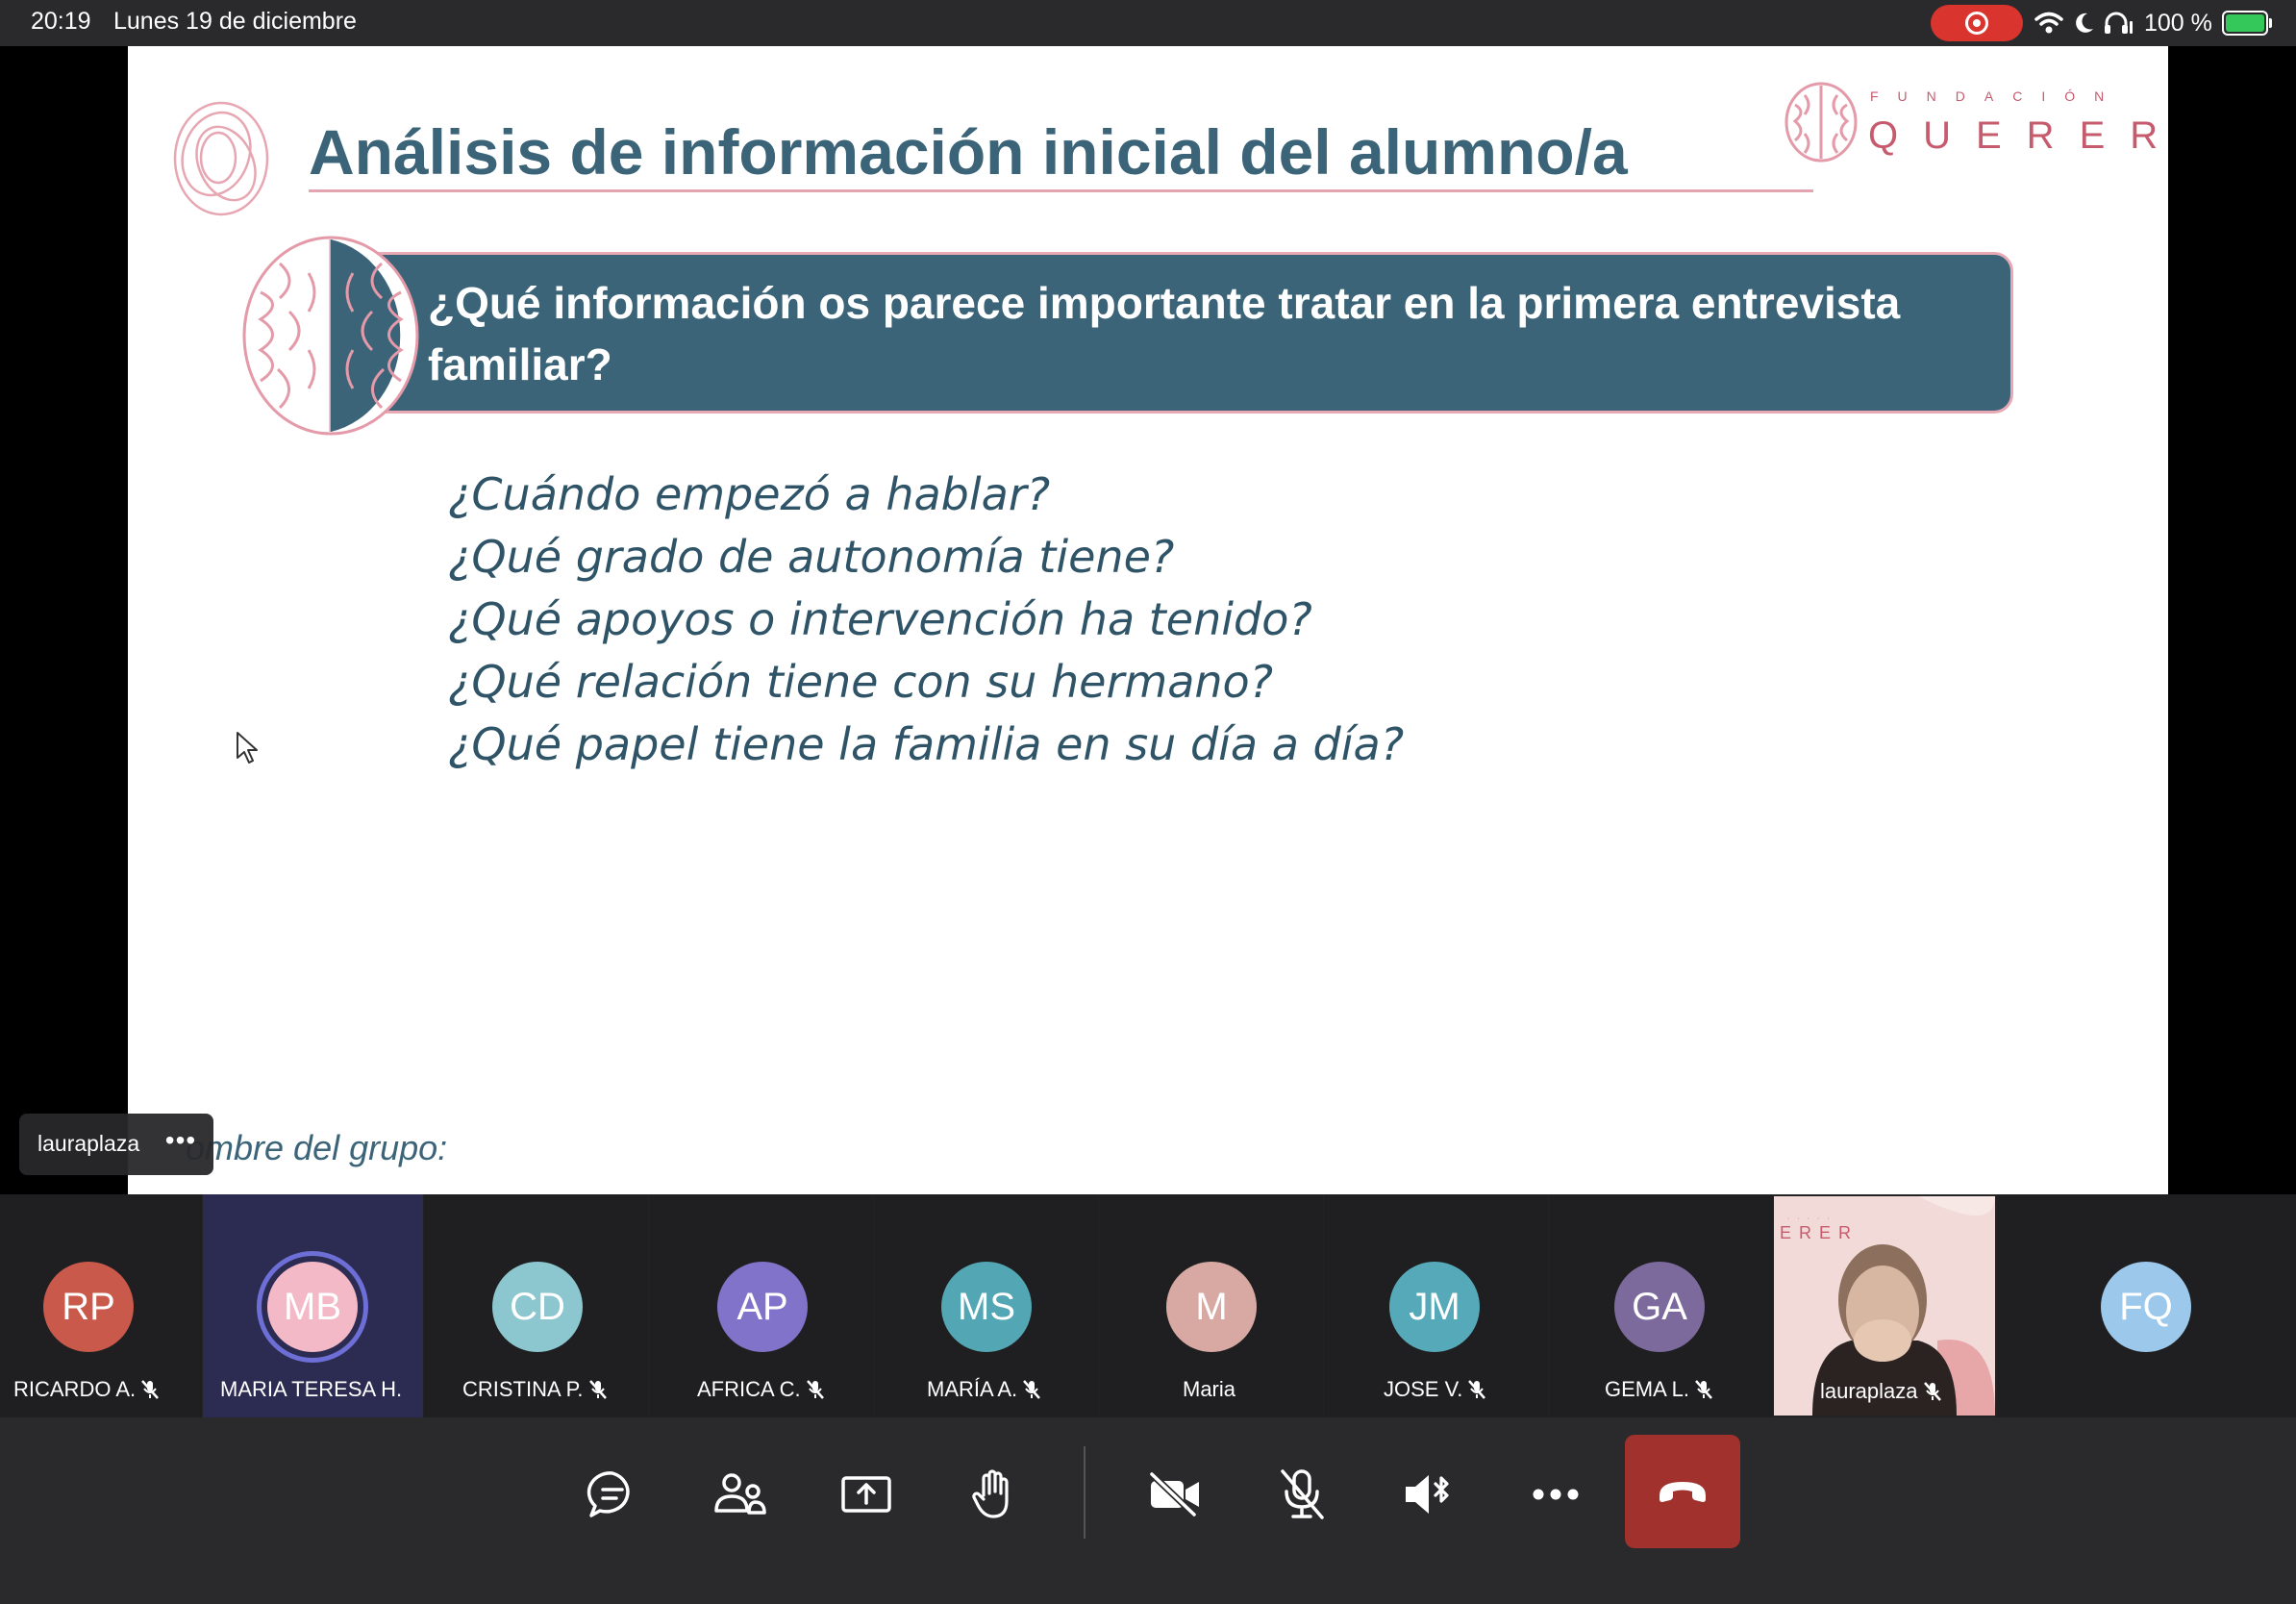 The width and height of the screenshot is (2296, 1604). I want to click on participant-name: AFRICA C., so click(760, 1389).